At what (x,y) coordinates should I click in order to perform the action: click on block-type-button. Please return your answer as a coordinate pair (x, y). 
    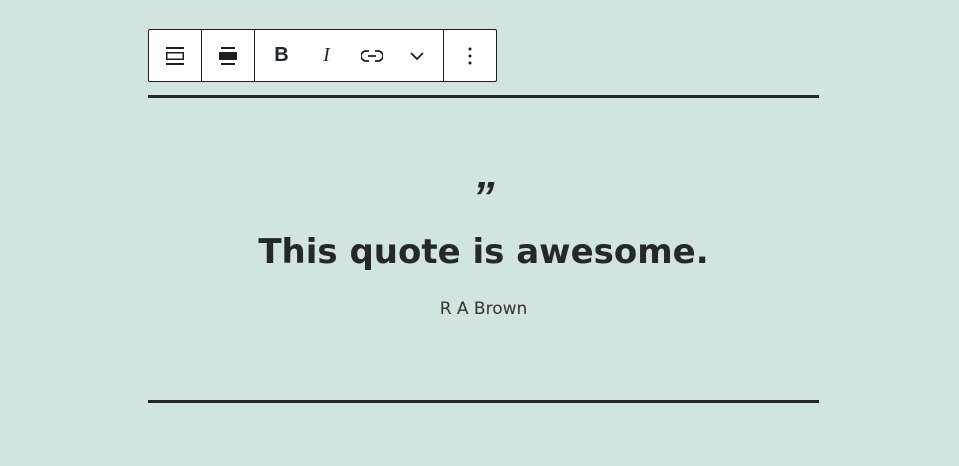
    Looking at the image, I should click on (175, 55).